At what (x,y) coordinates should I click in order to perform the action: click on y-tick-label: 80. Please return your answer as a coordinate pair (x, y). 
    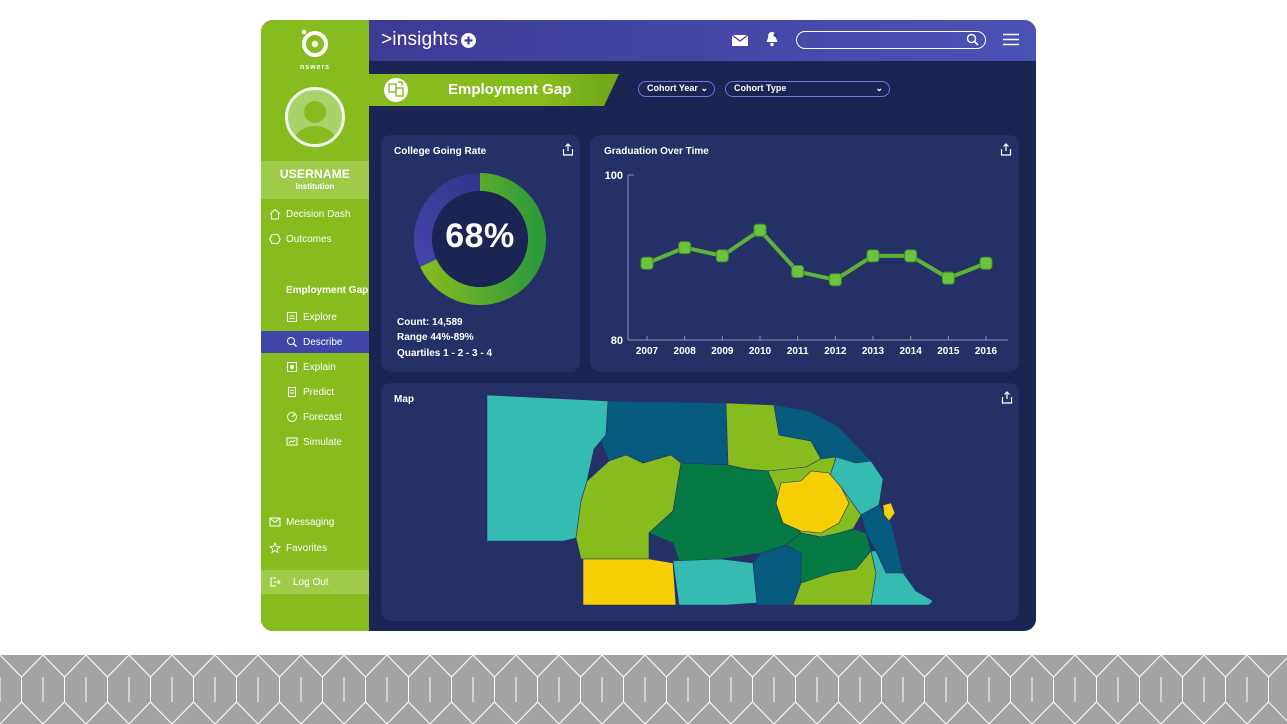
    Looking at the image, I should click on (617, 341).